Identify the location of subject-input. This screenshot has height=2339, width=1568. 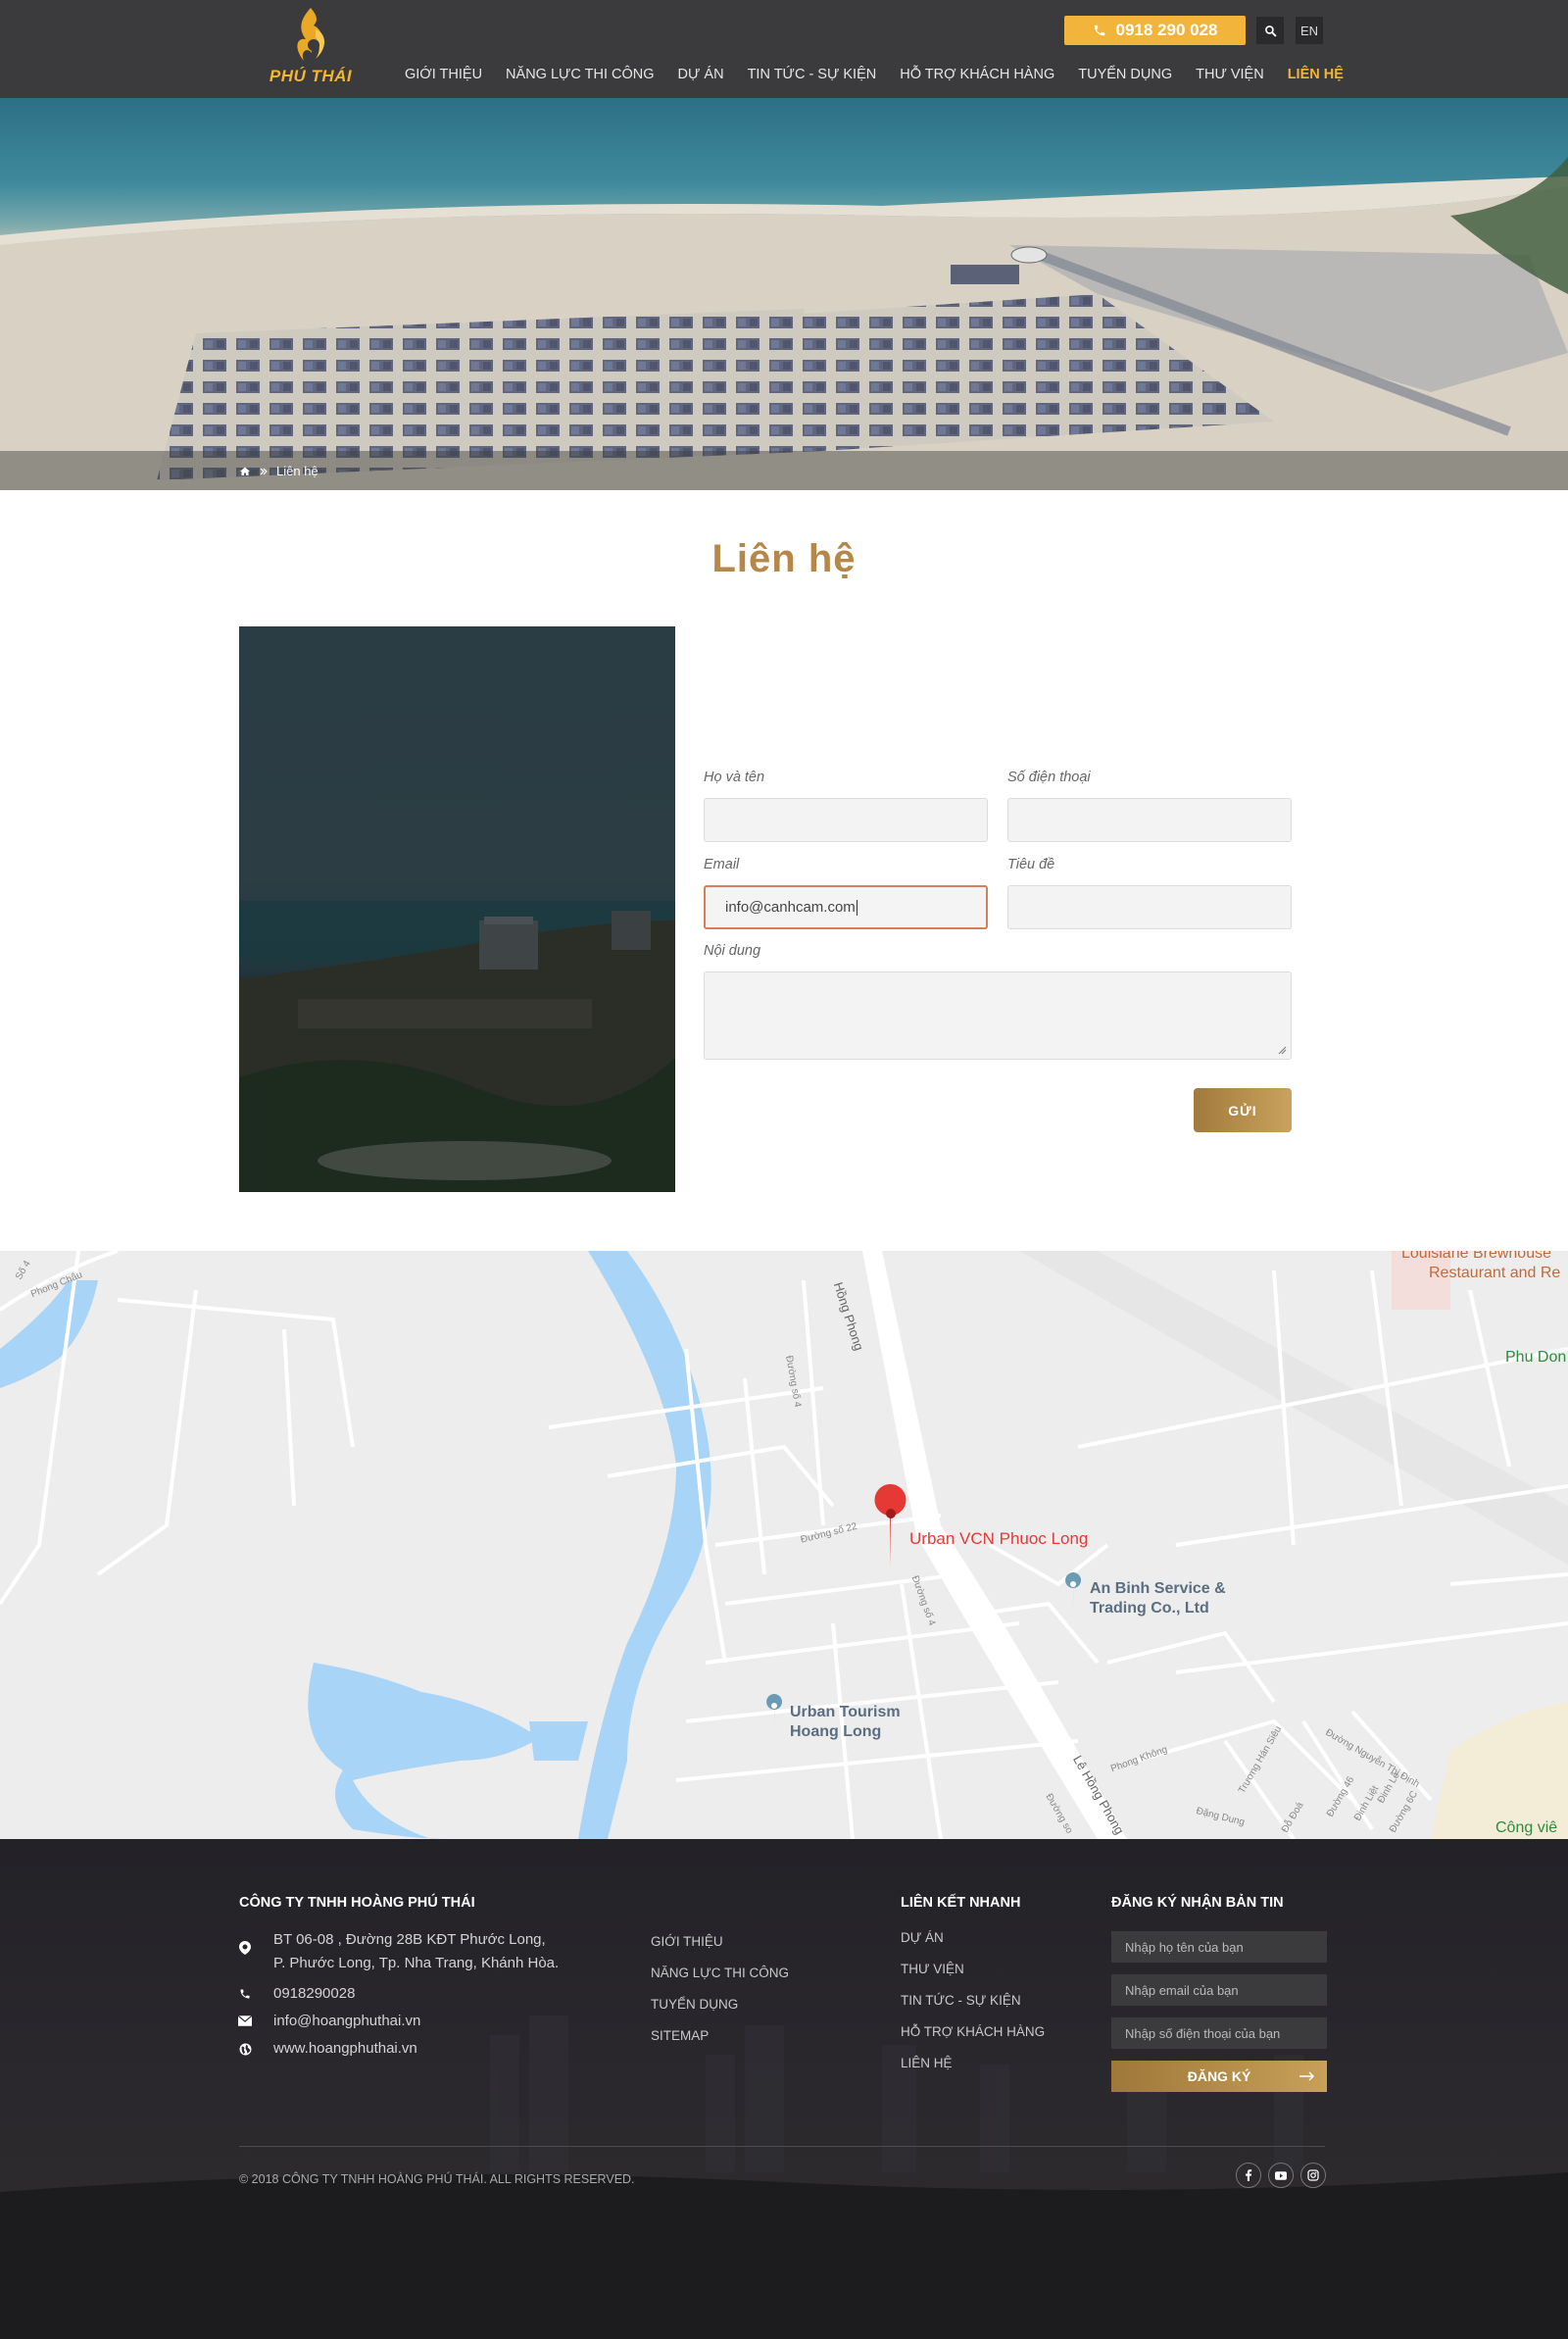
(1149, 907).